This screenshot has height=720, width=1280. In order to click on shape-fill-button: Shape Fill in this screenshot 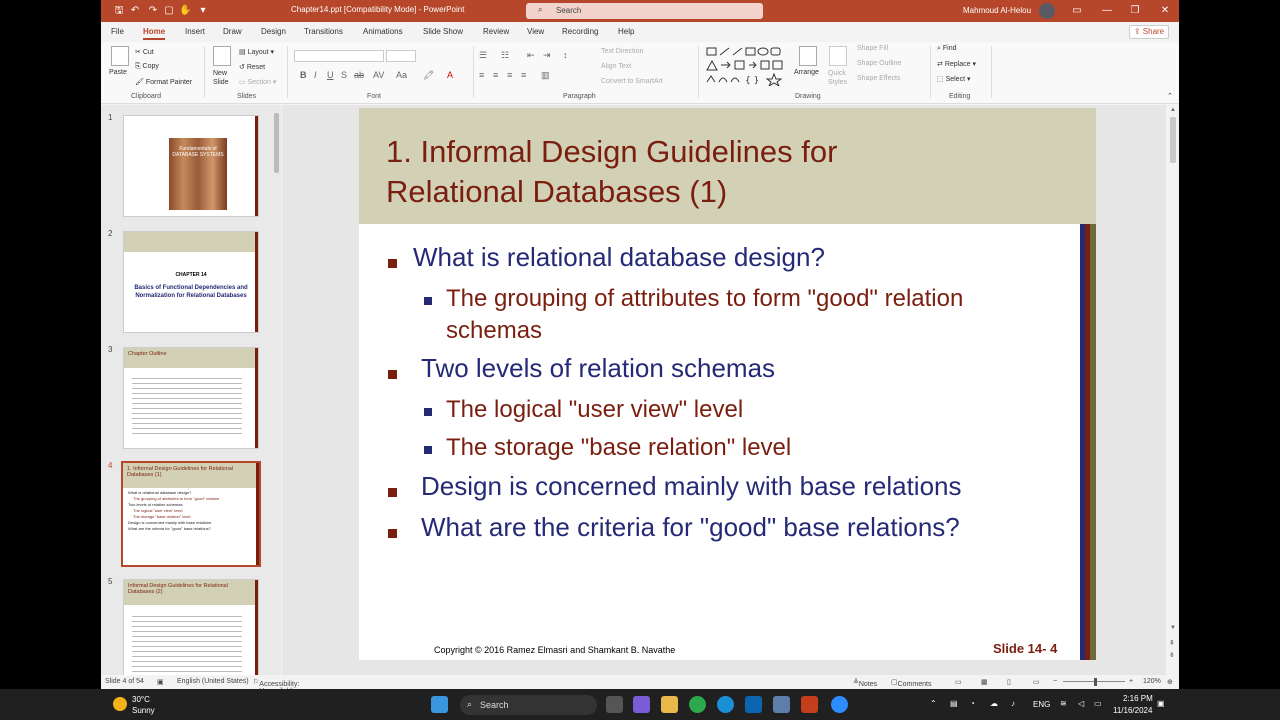, I will do `click(872, 48)`.